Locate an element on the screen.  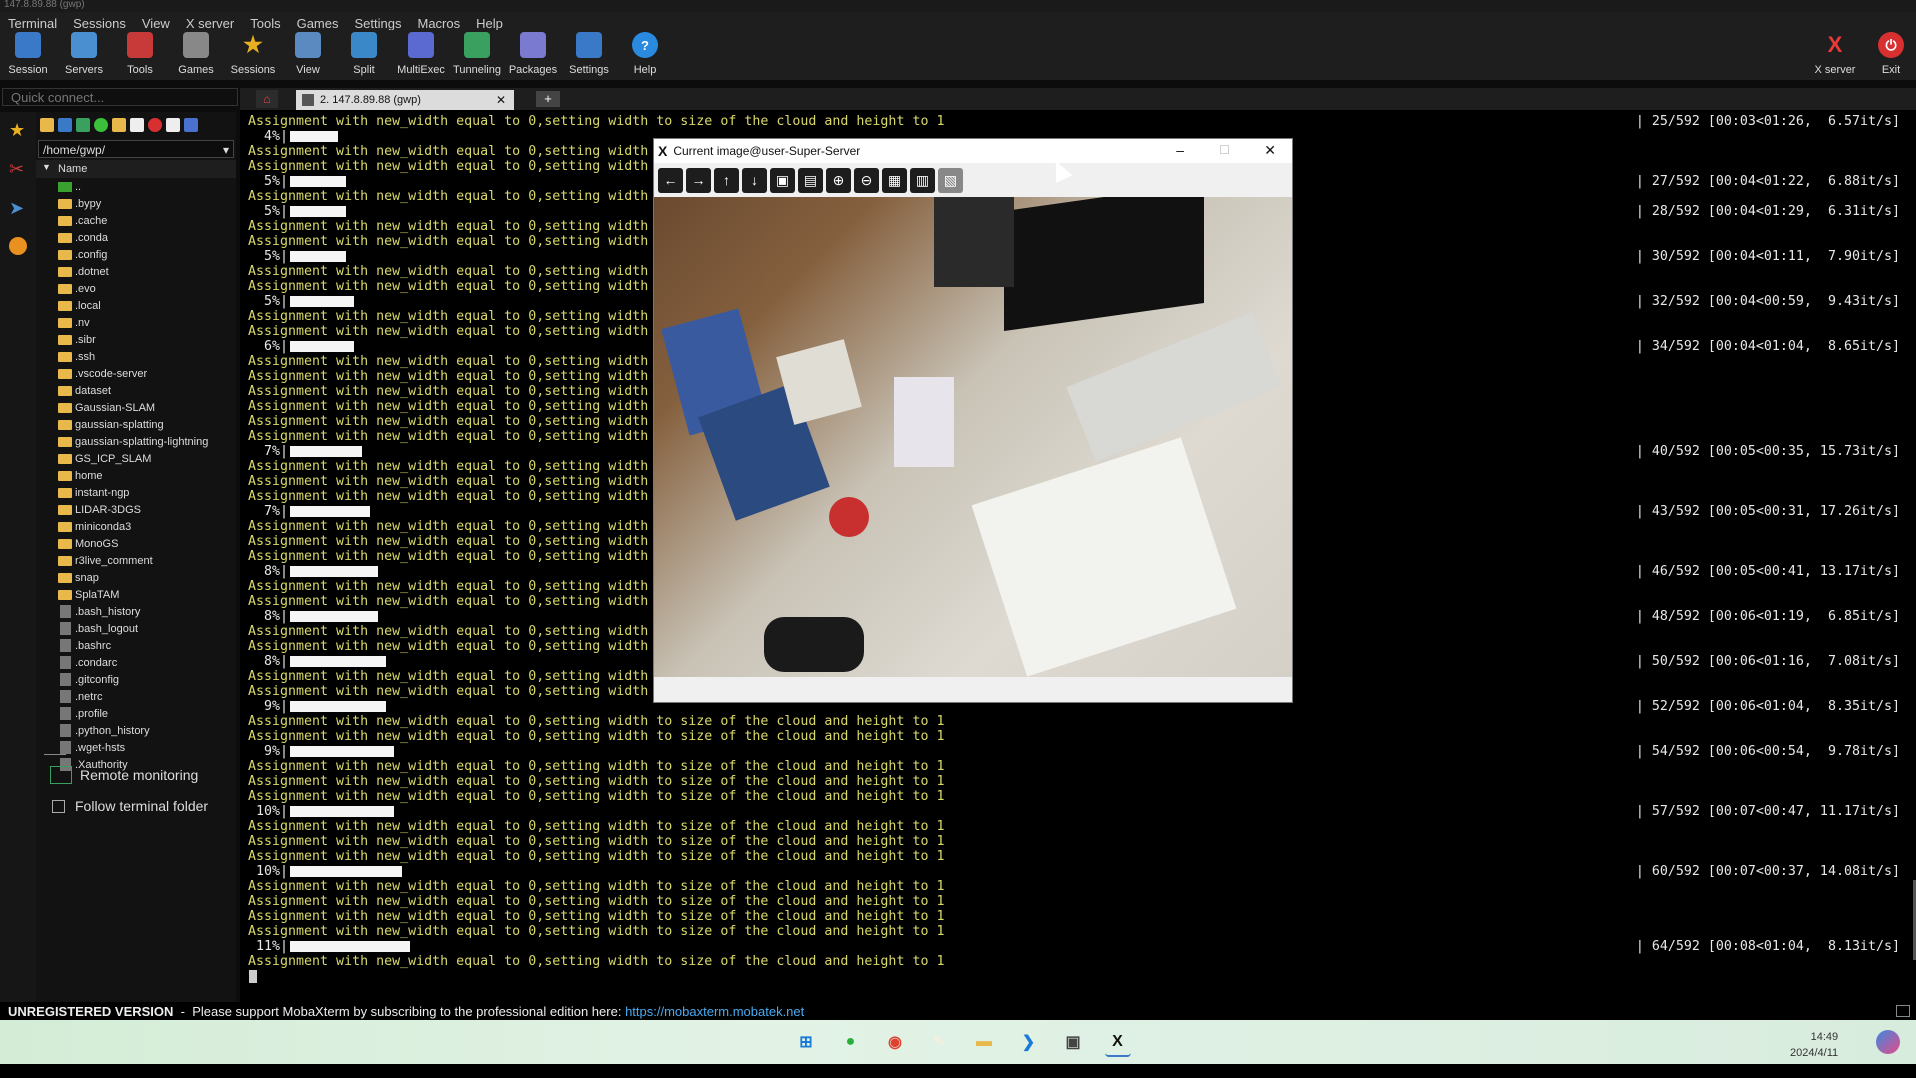
file-list-item: .wget-hsts is located at coordinates (136, 747).